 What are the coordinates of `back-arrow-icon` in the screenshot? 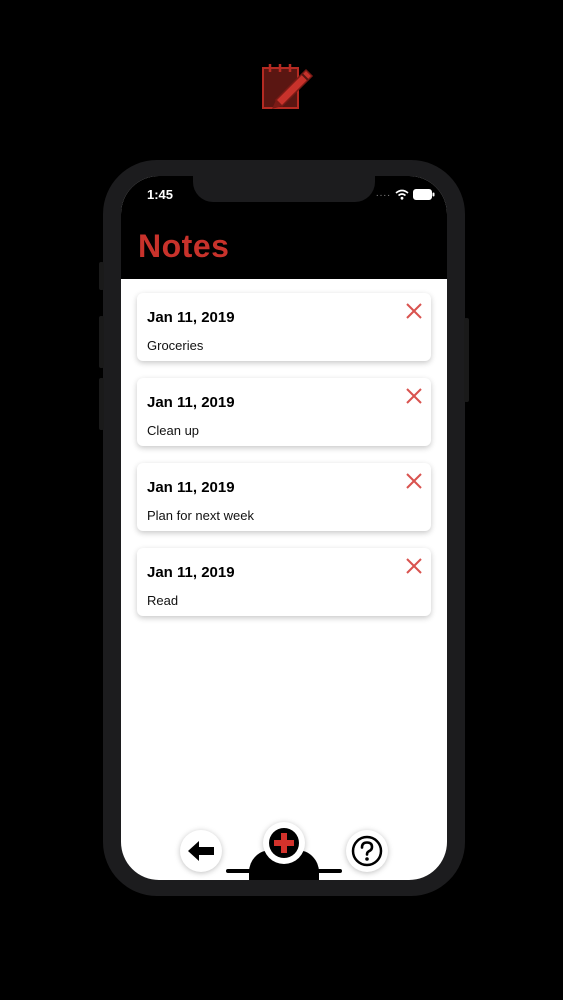 It's located at (201, 851).